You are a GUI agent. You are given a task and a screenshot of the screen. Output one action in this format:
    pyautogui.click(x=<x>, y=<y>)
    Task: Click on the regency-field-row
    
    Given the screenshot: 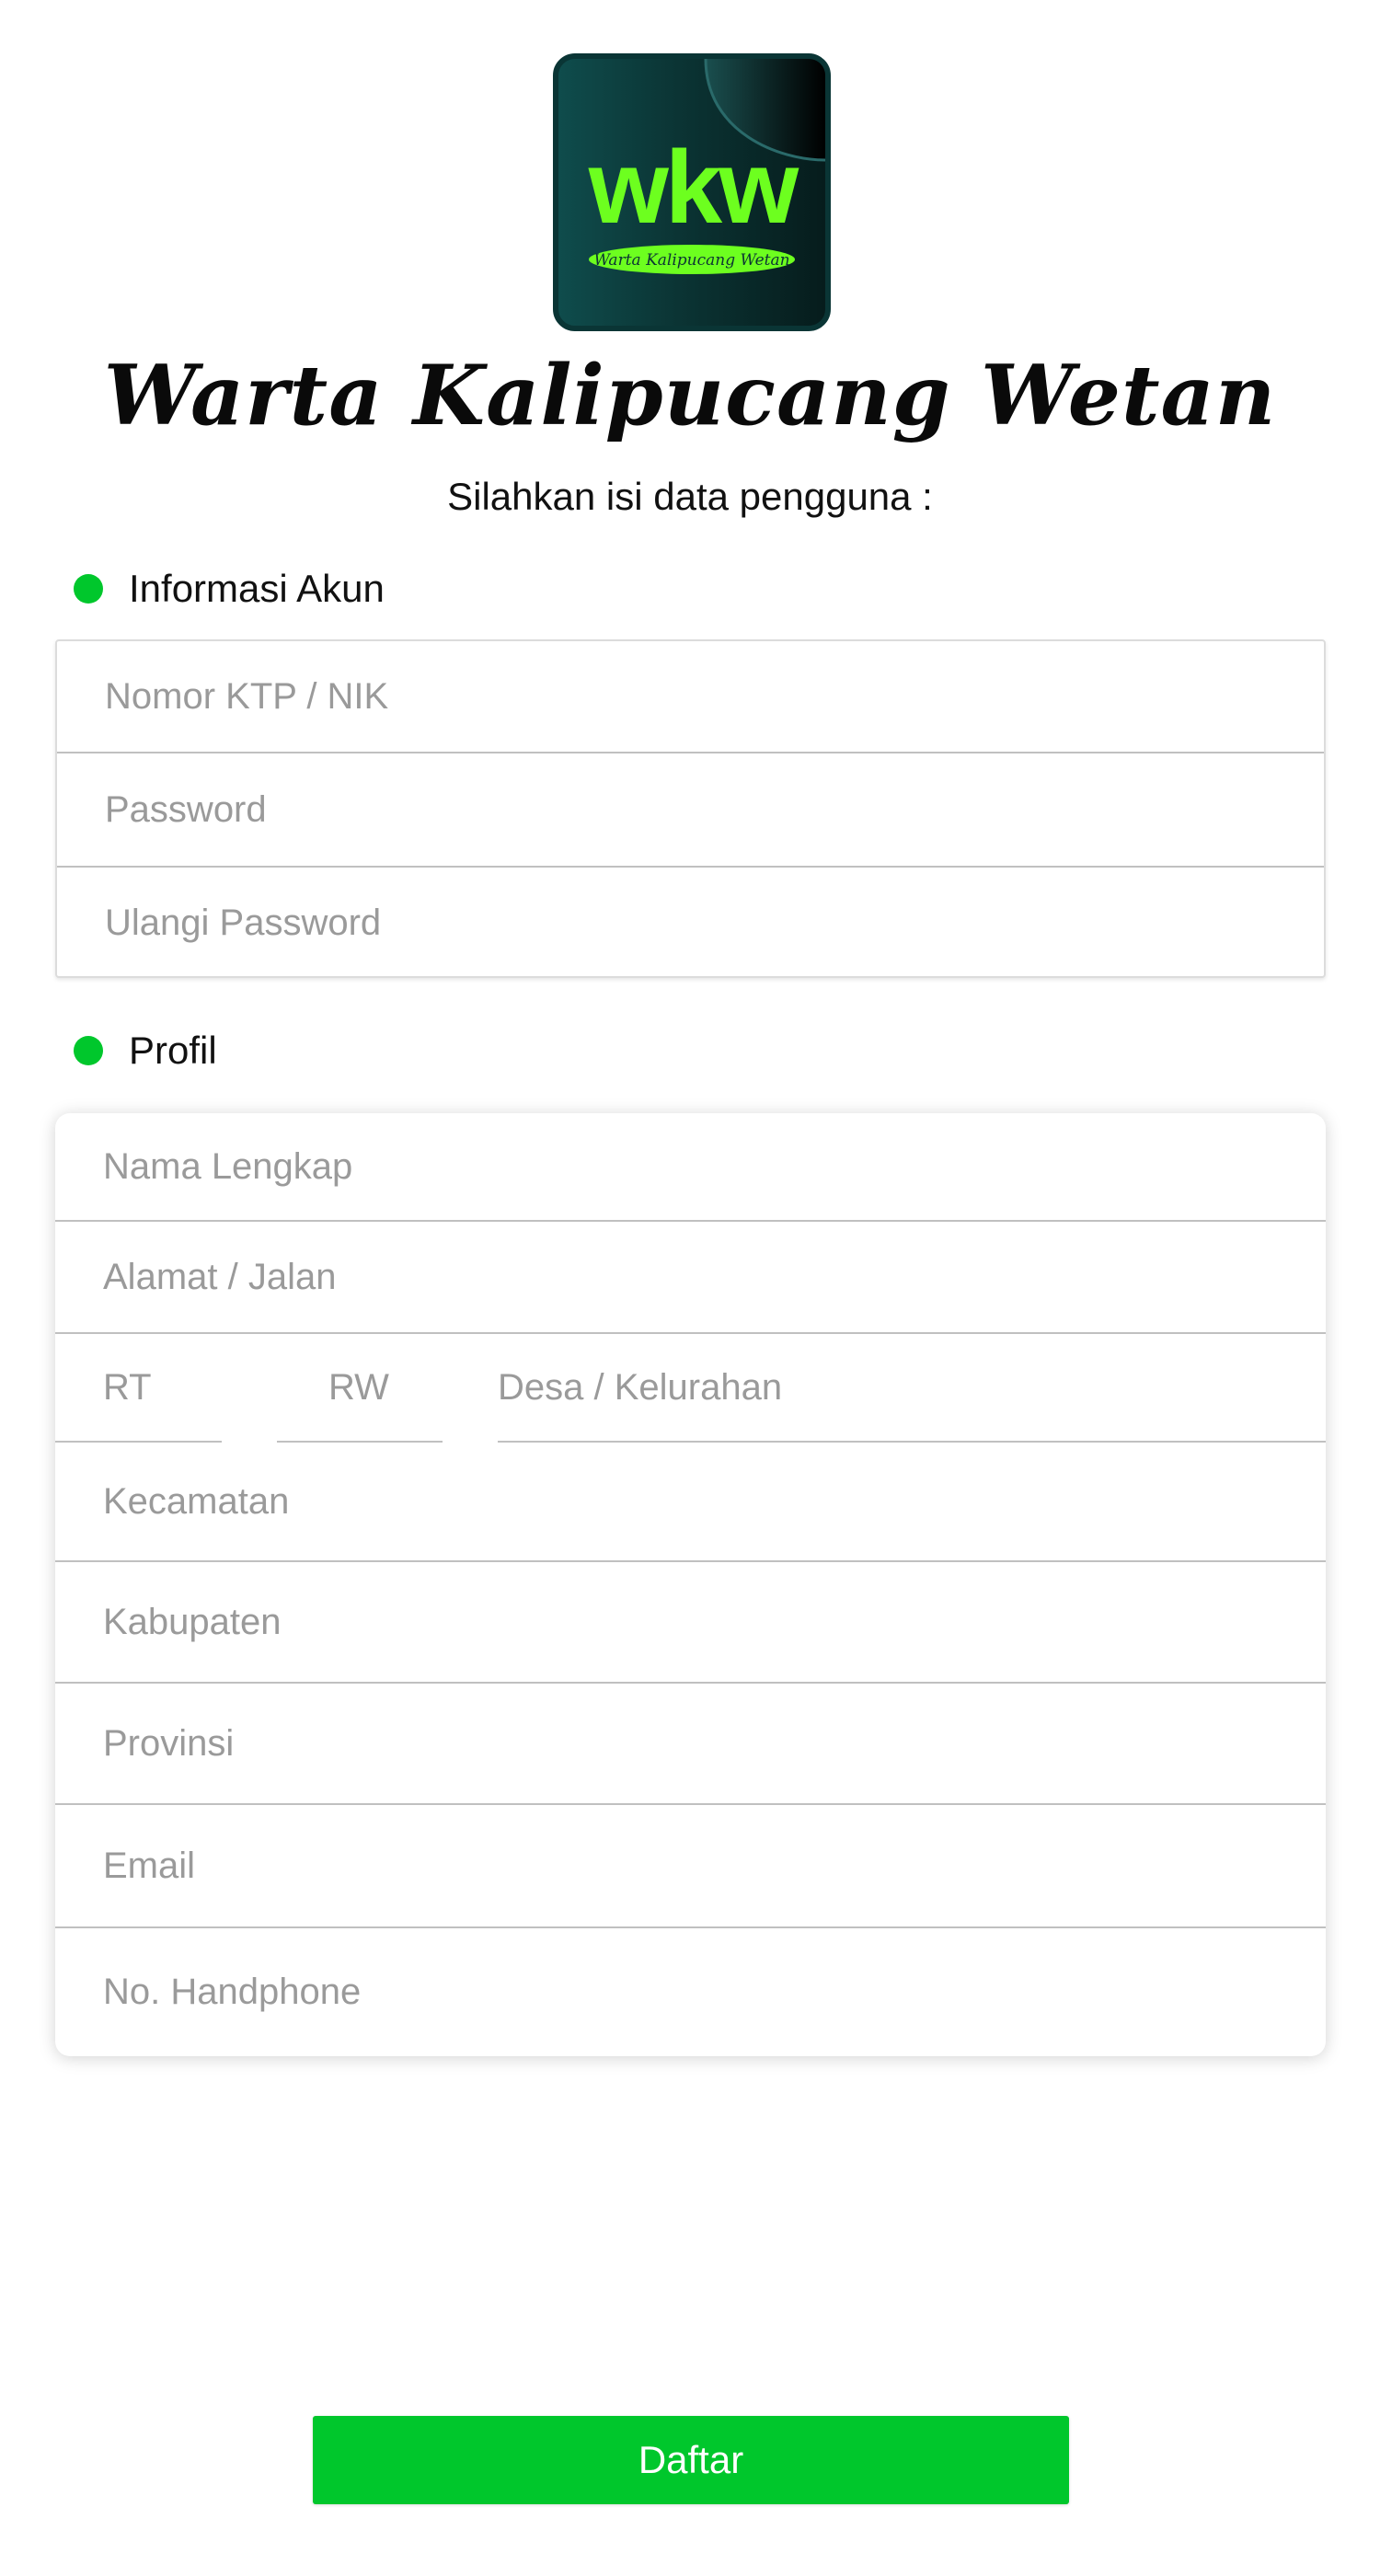 What is the action you would take?
    pyautogui.click(x=690, y=1623)
    